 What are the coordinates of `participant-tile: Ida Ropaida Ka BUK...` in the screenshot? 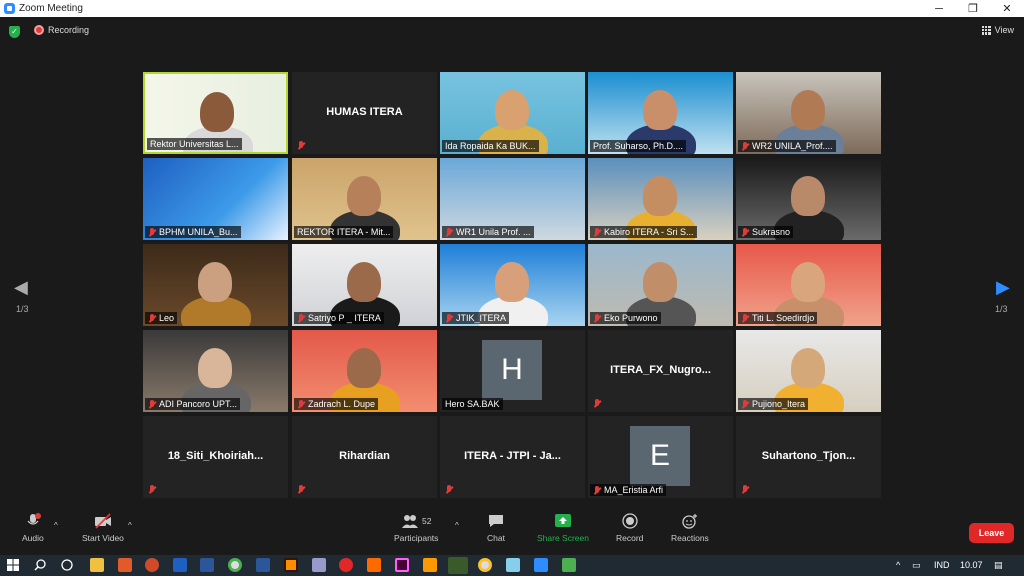 It's located at (512, 113).